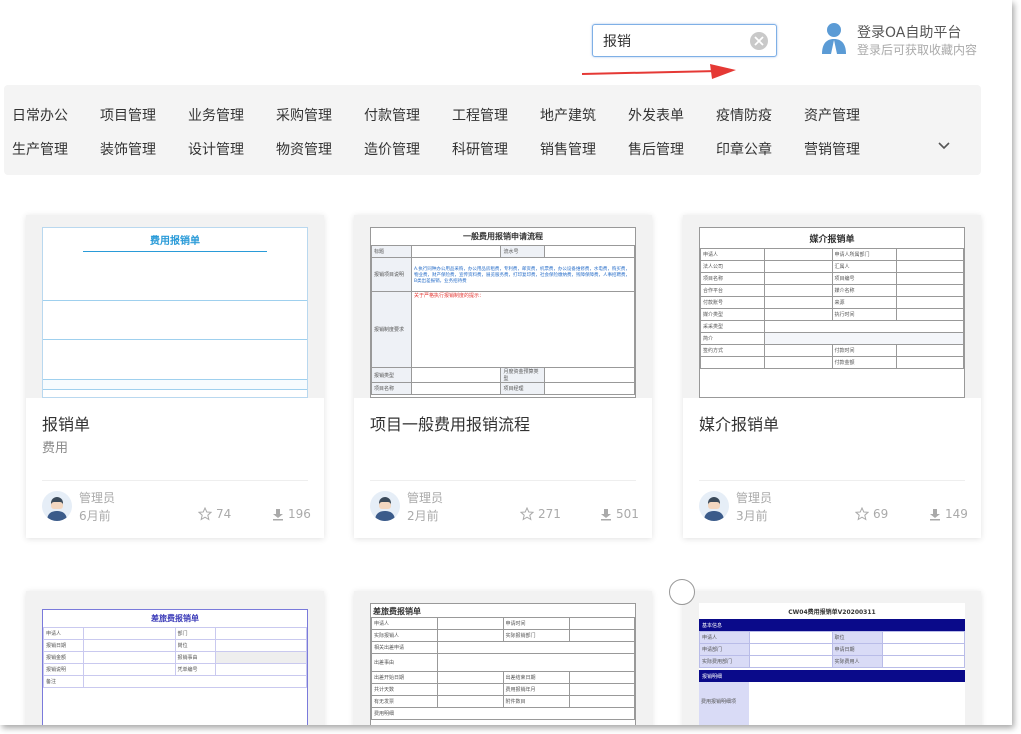 The height and width of the screenshot is (734, 1021). I want to click on template-card: 费用报销单 报销单 费用 管理员 6月前 74 196, so click(175, 376).